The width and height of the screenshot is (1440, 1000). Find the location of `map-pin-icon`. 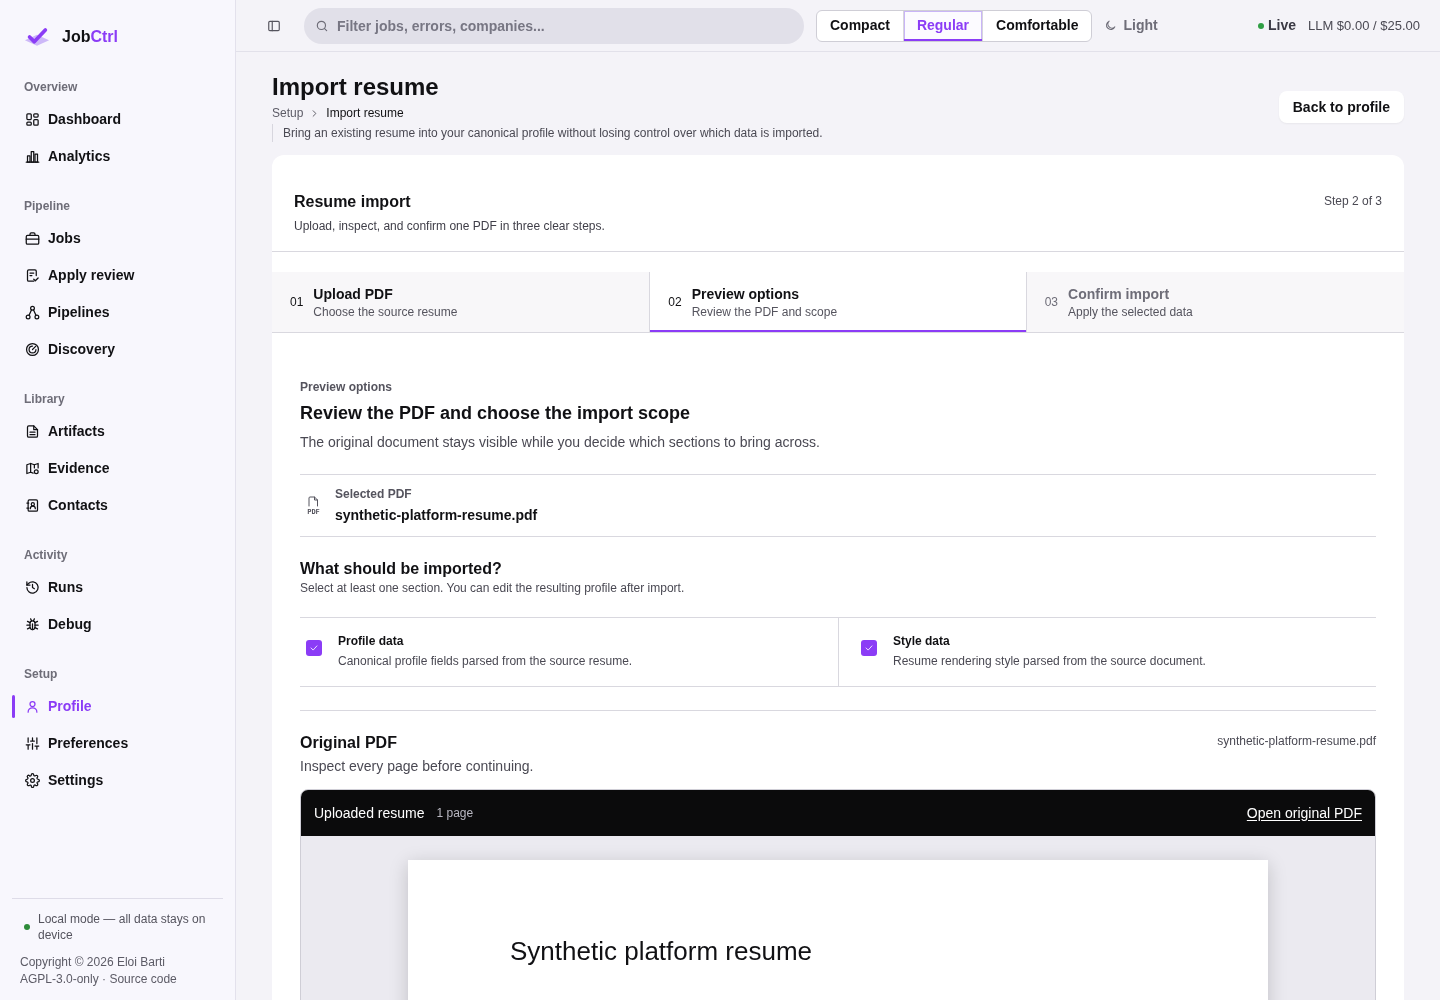

map-pin-icon is located at coordinates (32, 468).